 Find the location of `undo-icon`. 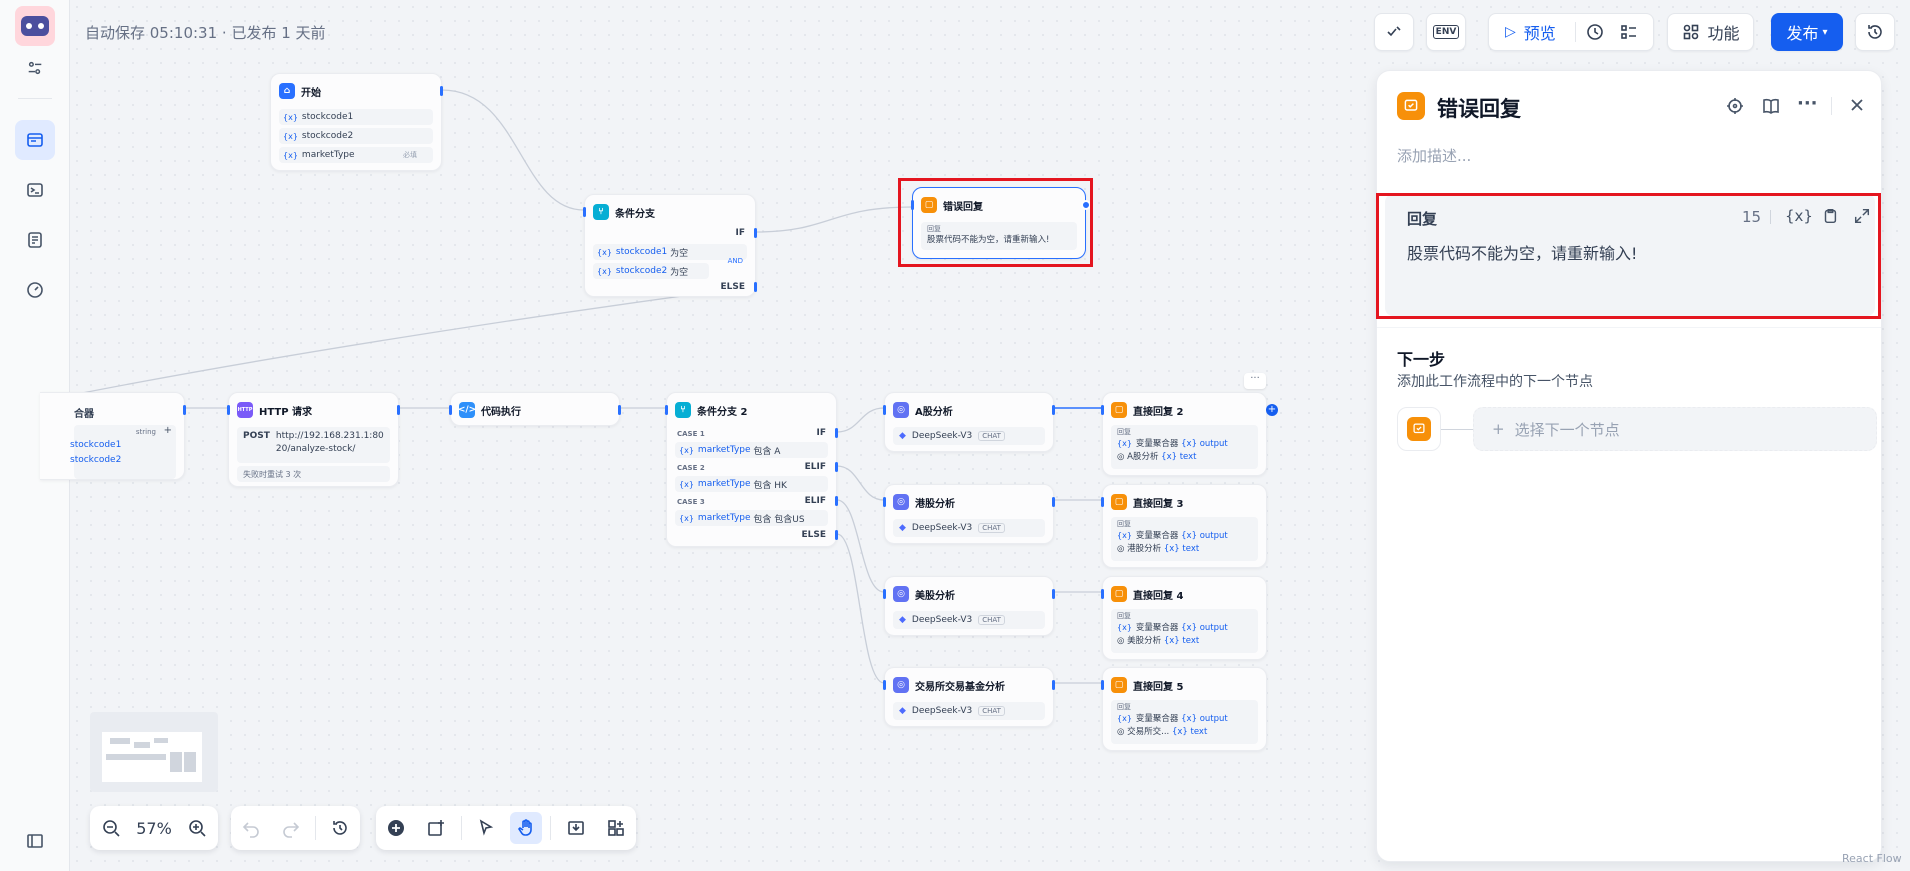

undo-icon is located at coordinates (251, 828).